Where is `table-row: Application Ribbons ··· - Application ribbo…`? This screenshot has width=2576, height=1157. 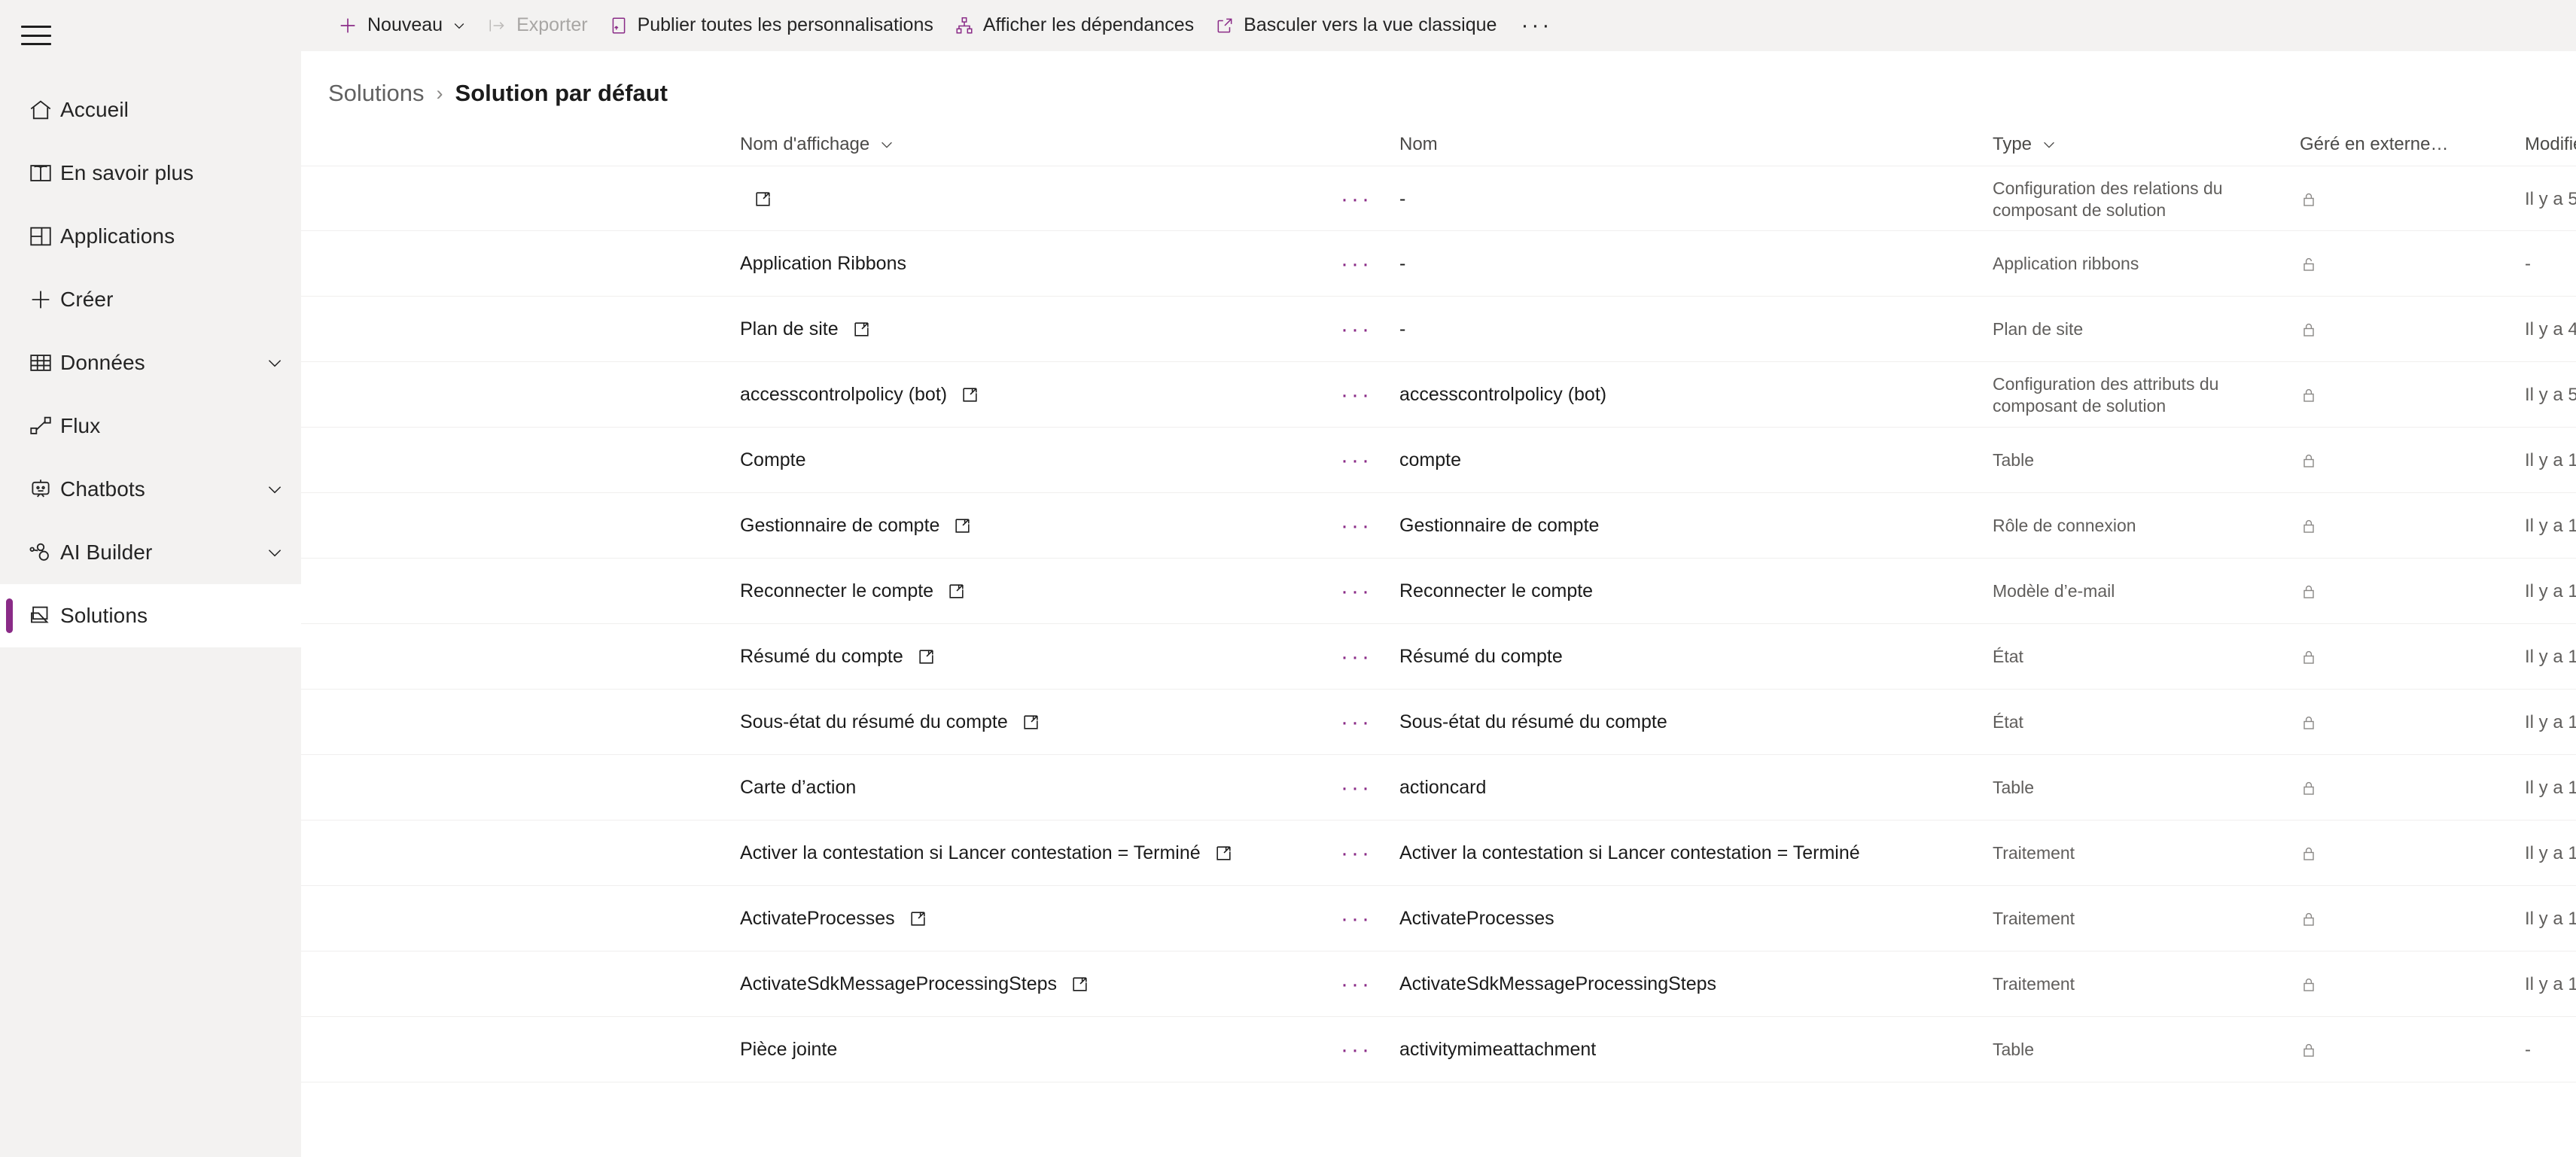
table-row: Application Ribbons ··· - Application ribbo… is located at coordinates (1439, 264).